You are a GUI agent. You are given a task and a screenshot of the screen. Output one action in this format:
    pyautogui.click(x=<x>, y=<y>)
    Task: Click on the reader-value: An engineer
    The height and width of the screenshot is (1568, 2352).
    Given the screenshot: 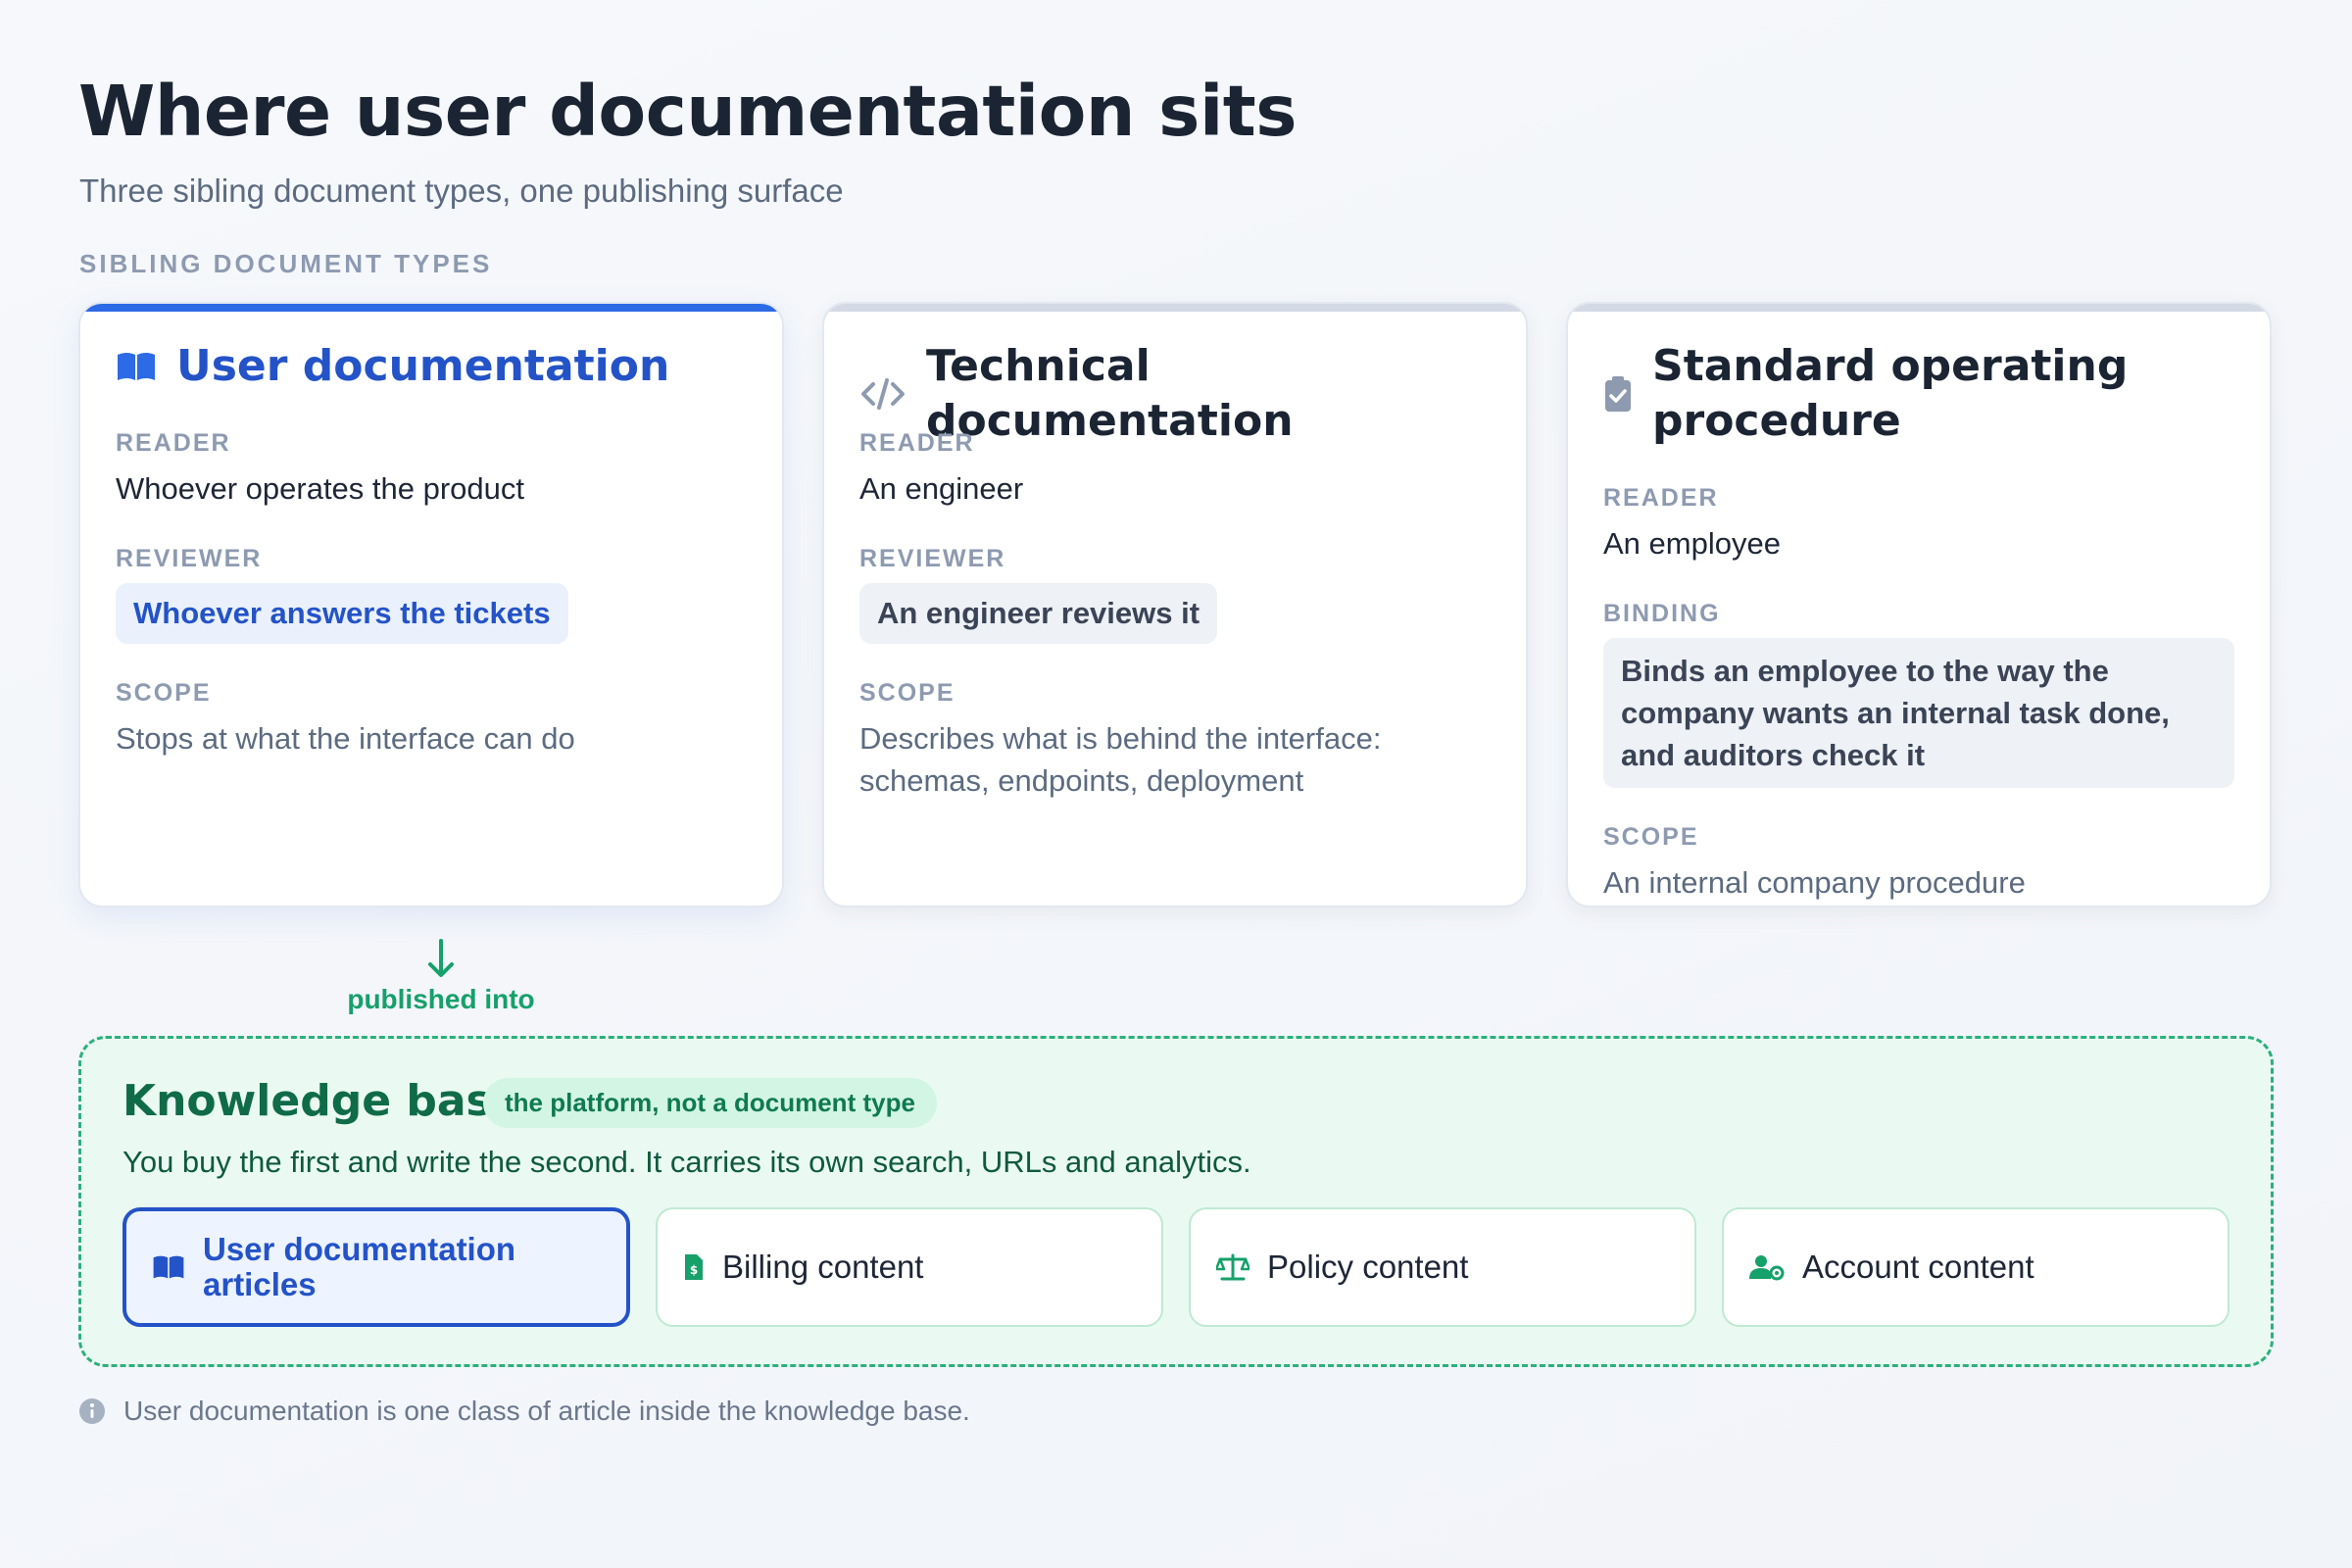 What is the action you would take?
    pyautogui.click(x=941, y=488)
    